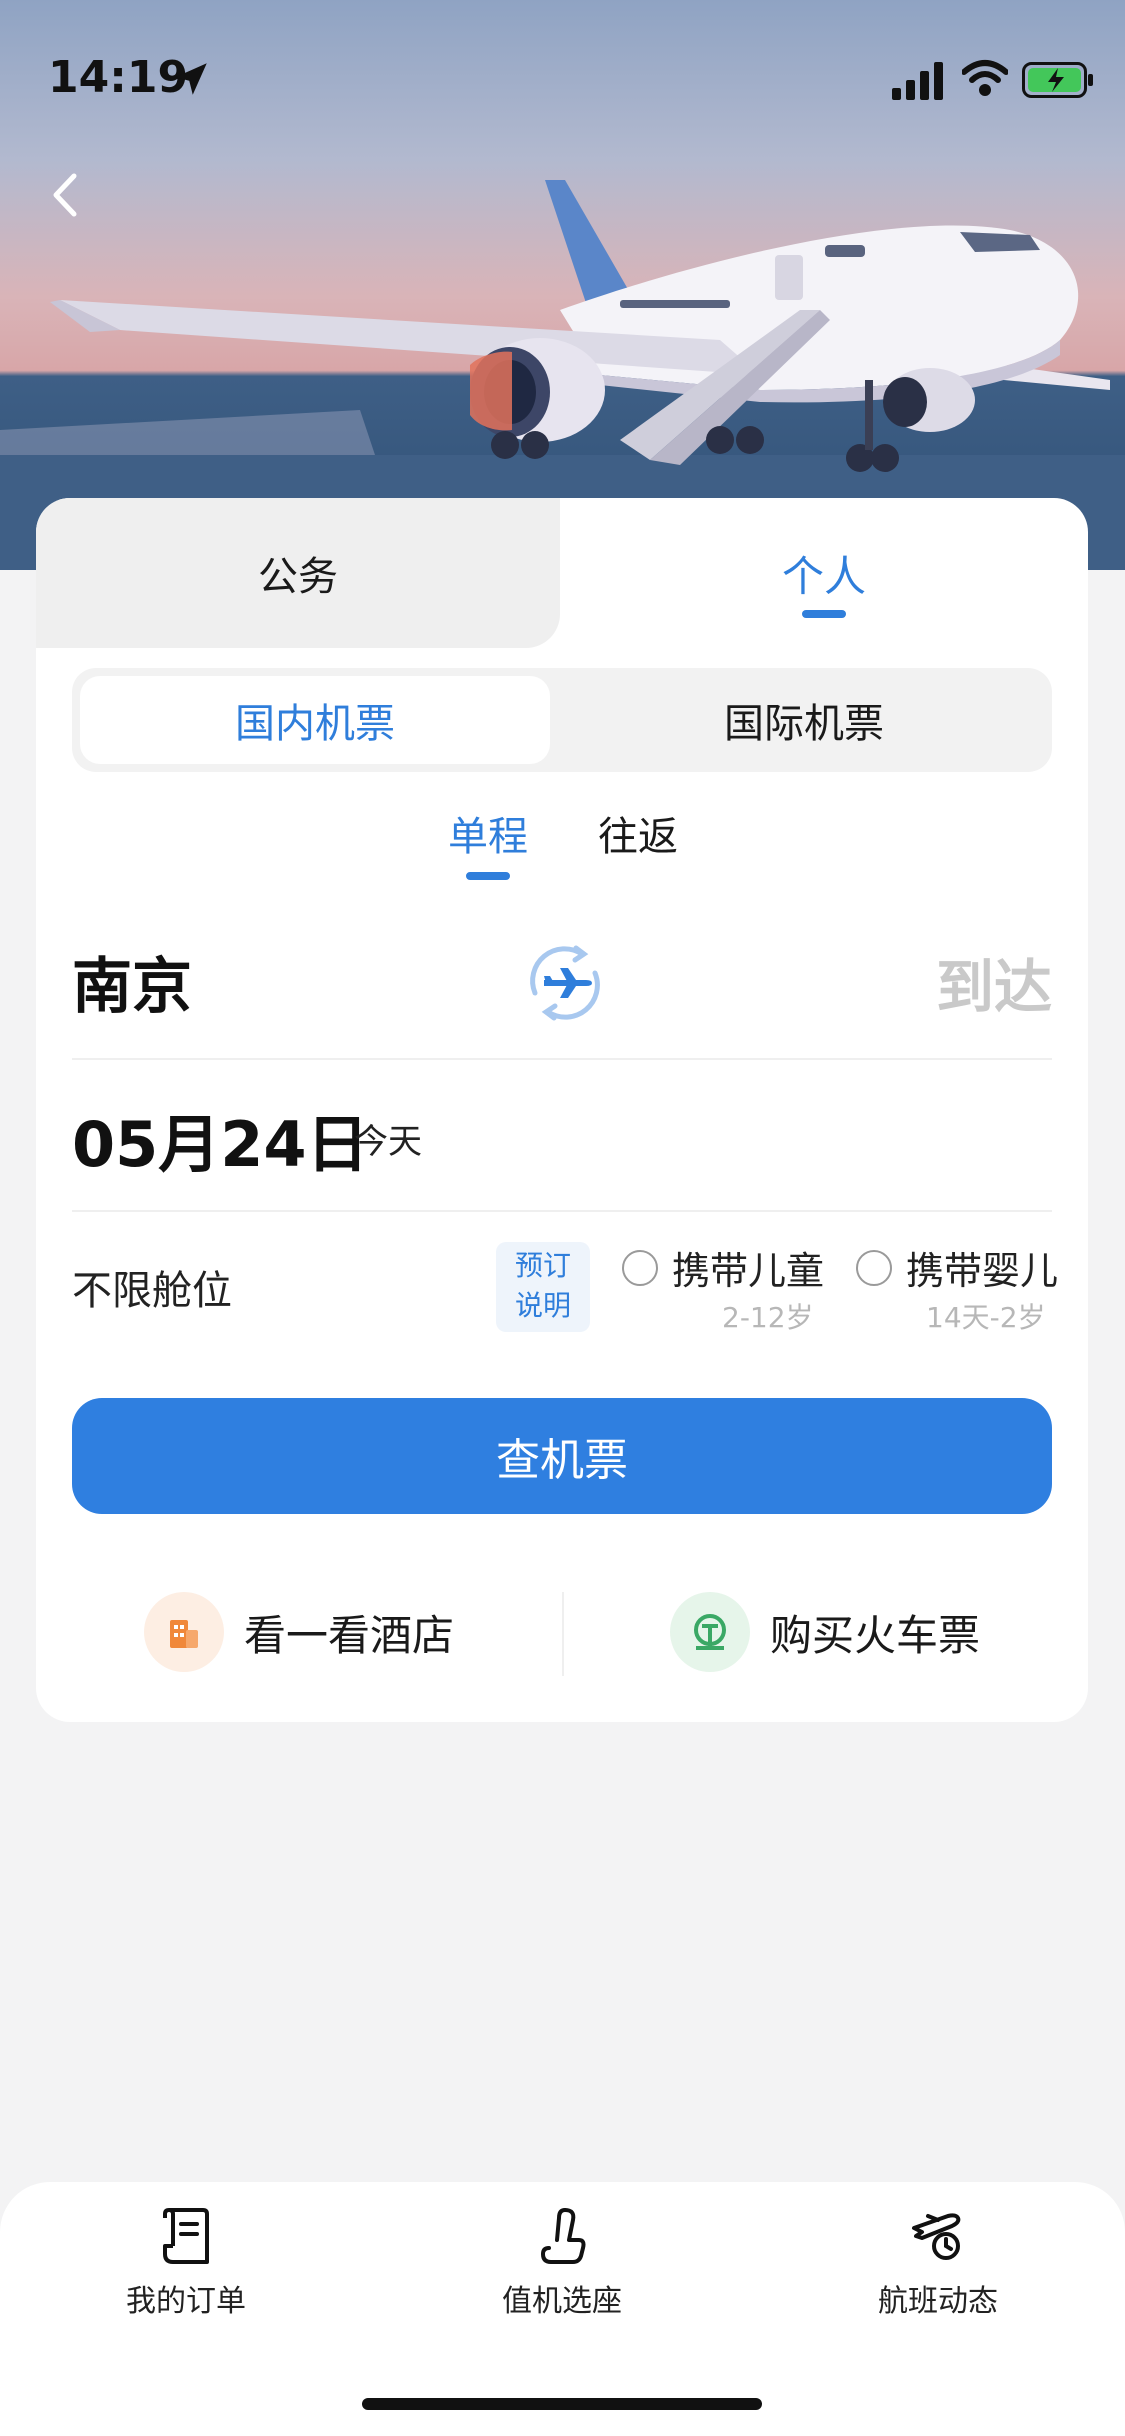 This screenshot has width=1125, height=2436. What do you see at coordinates (542, 1305) in the screenshot?
I see `booking-rules-line2: 说明` at bounding box center [542, 1305].